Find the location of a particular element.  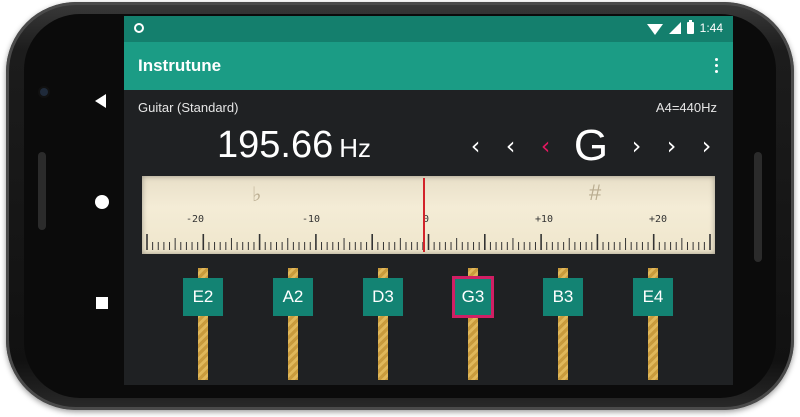

back-icon is located at coordinates (100, 101).